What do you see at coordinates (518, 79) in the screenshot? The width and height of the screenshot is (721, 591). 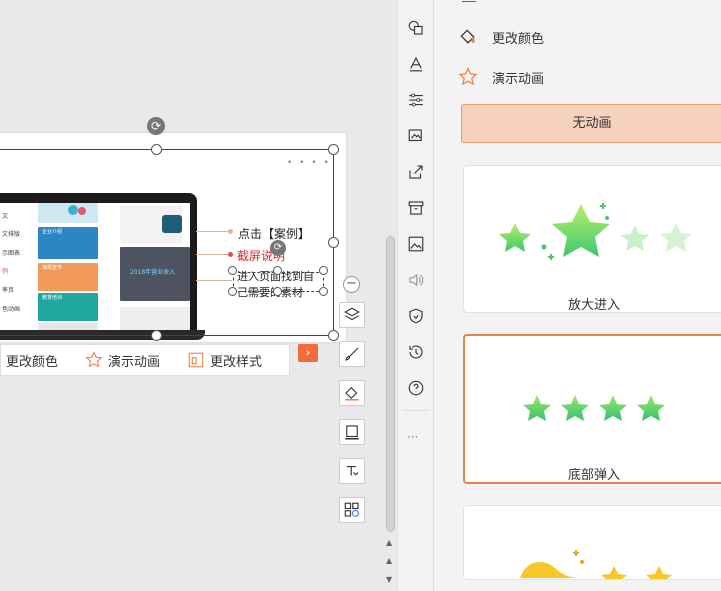 I see `panel-demo-animation-label: 演示动画` at bounding box center [518, 79].